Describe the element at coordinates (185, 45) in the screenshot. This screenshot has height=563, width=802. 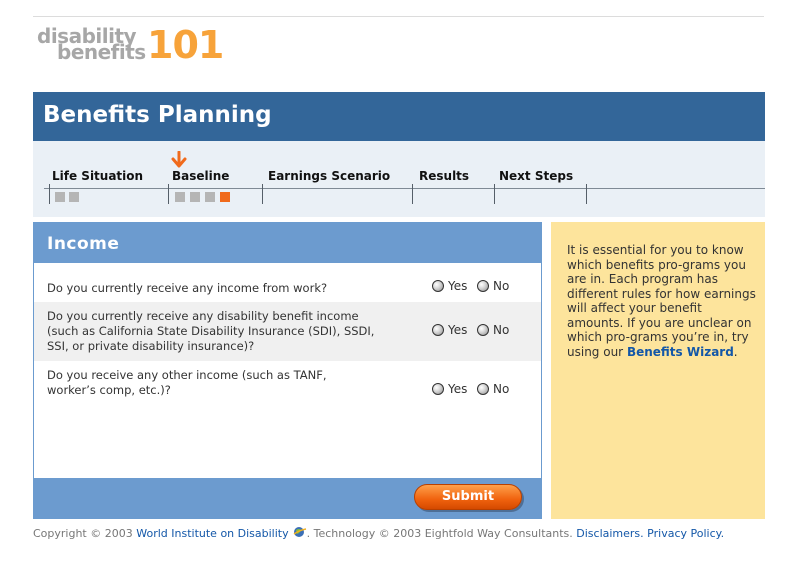
I see `logo-number: 101` at that location.